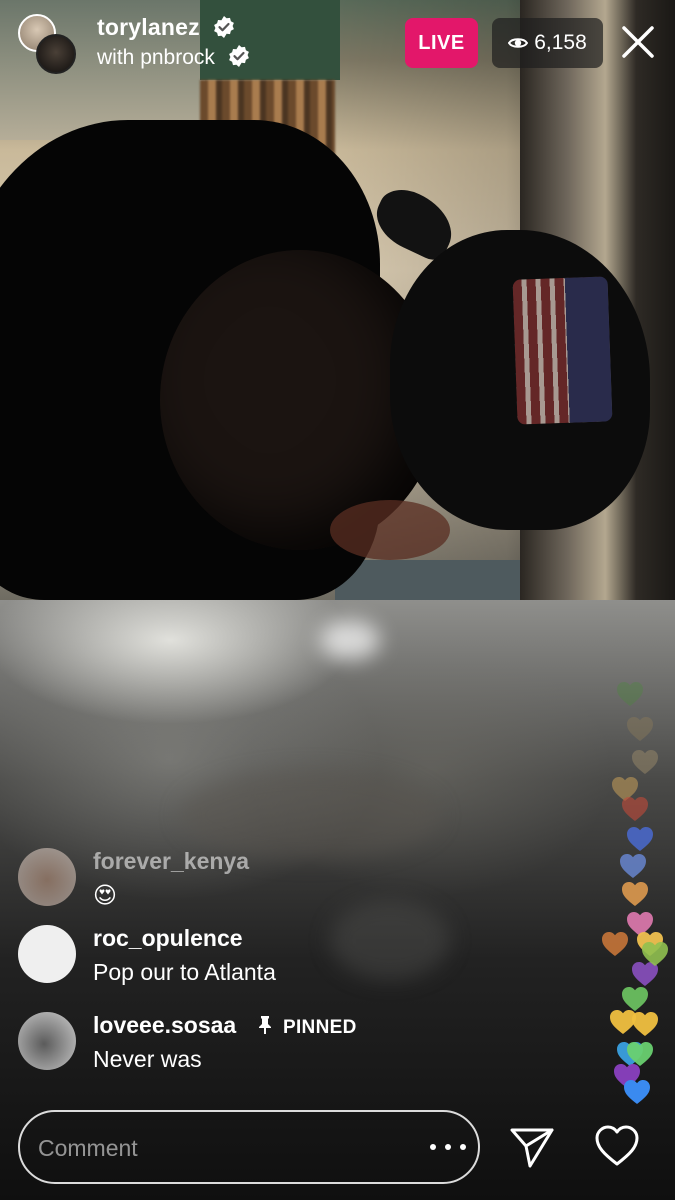 This screenshot has height=1200, width=675. I want to click on light-glare, so click(350, 640).